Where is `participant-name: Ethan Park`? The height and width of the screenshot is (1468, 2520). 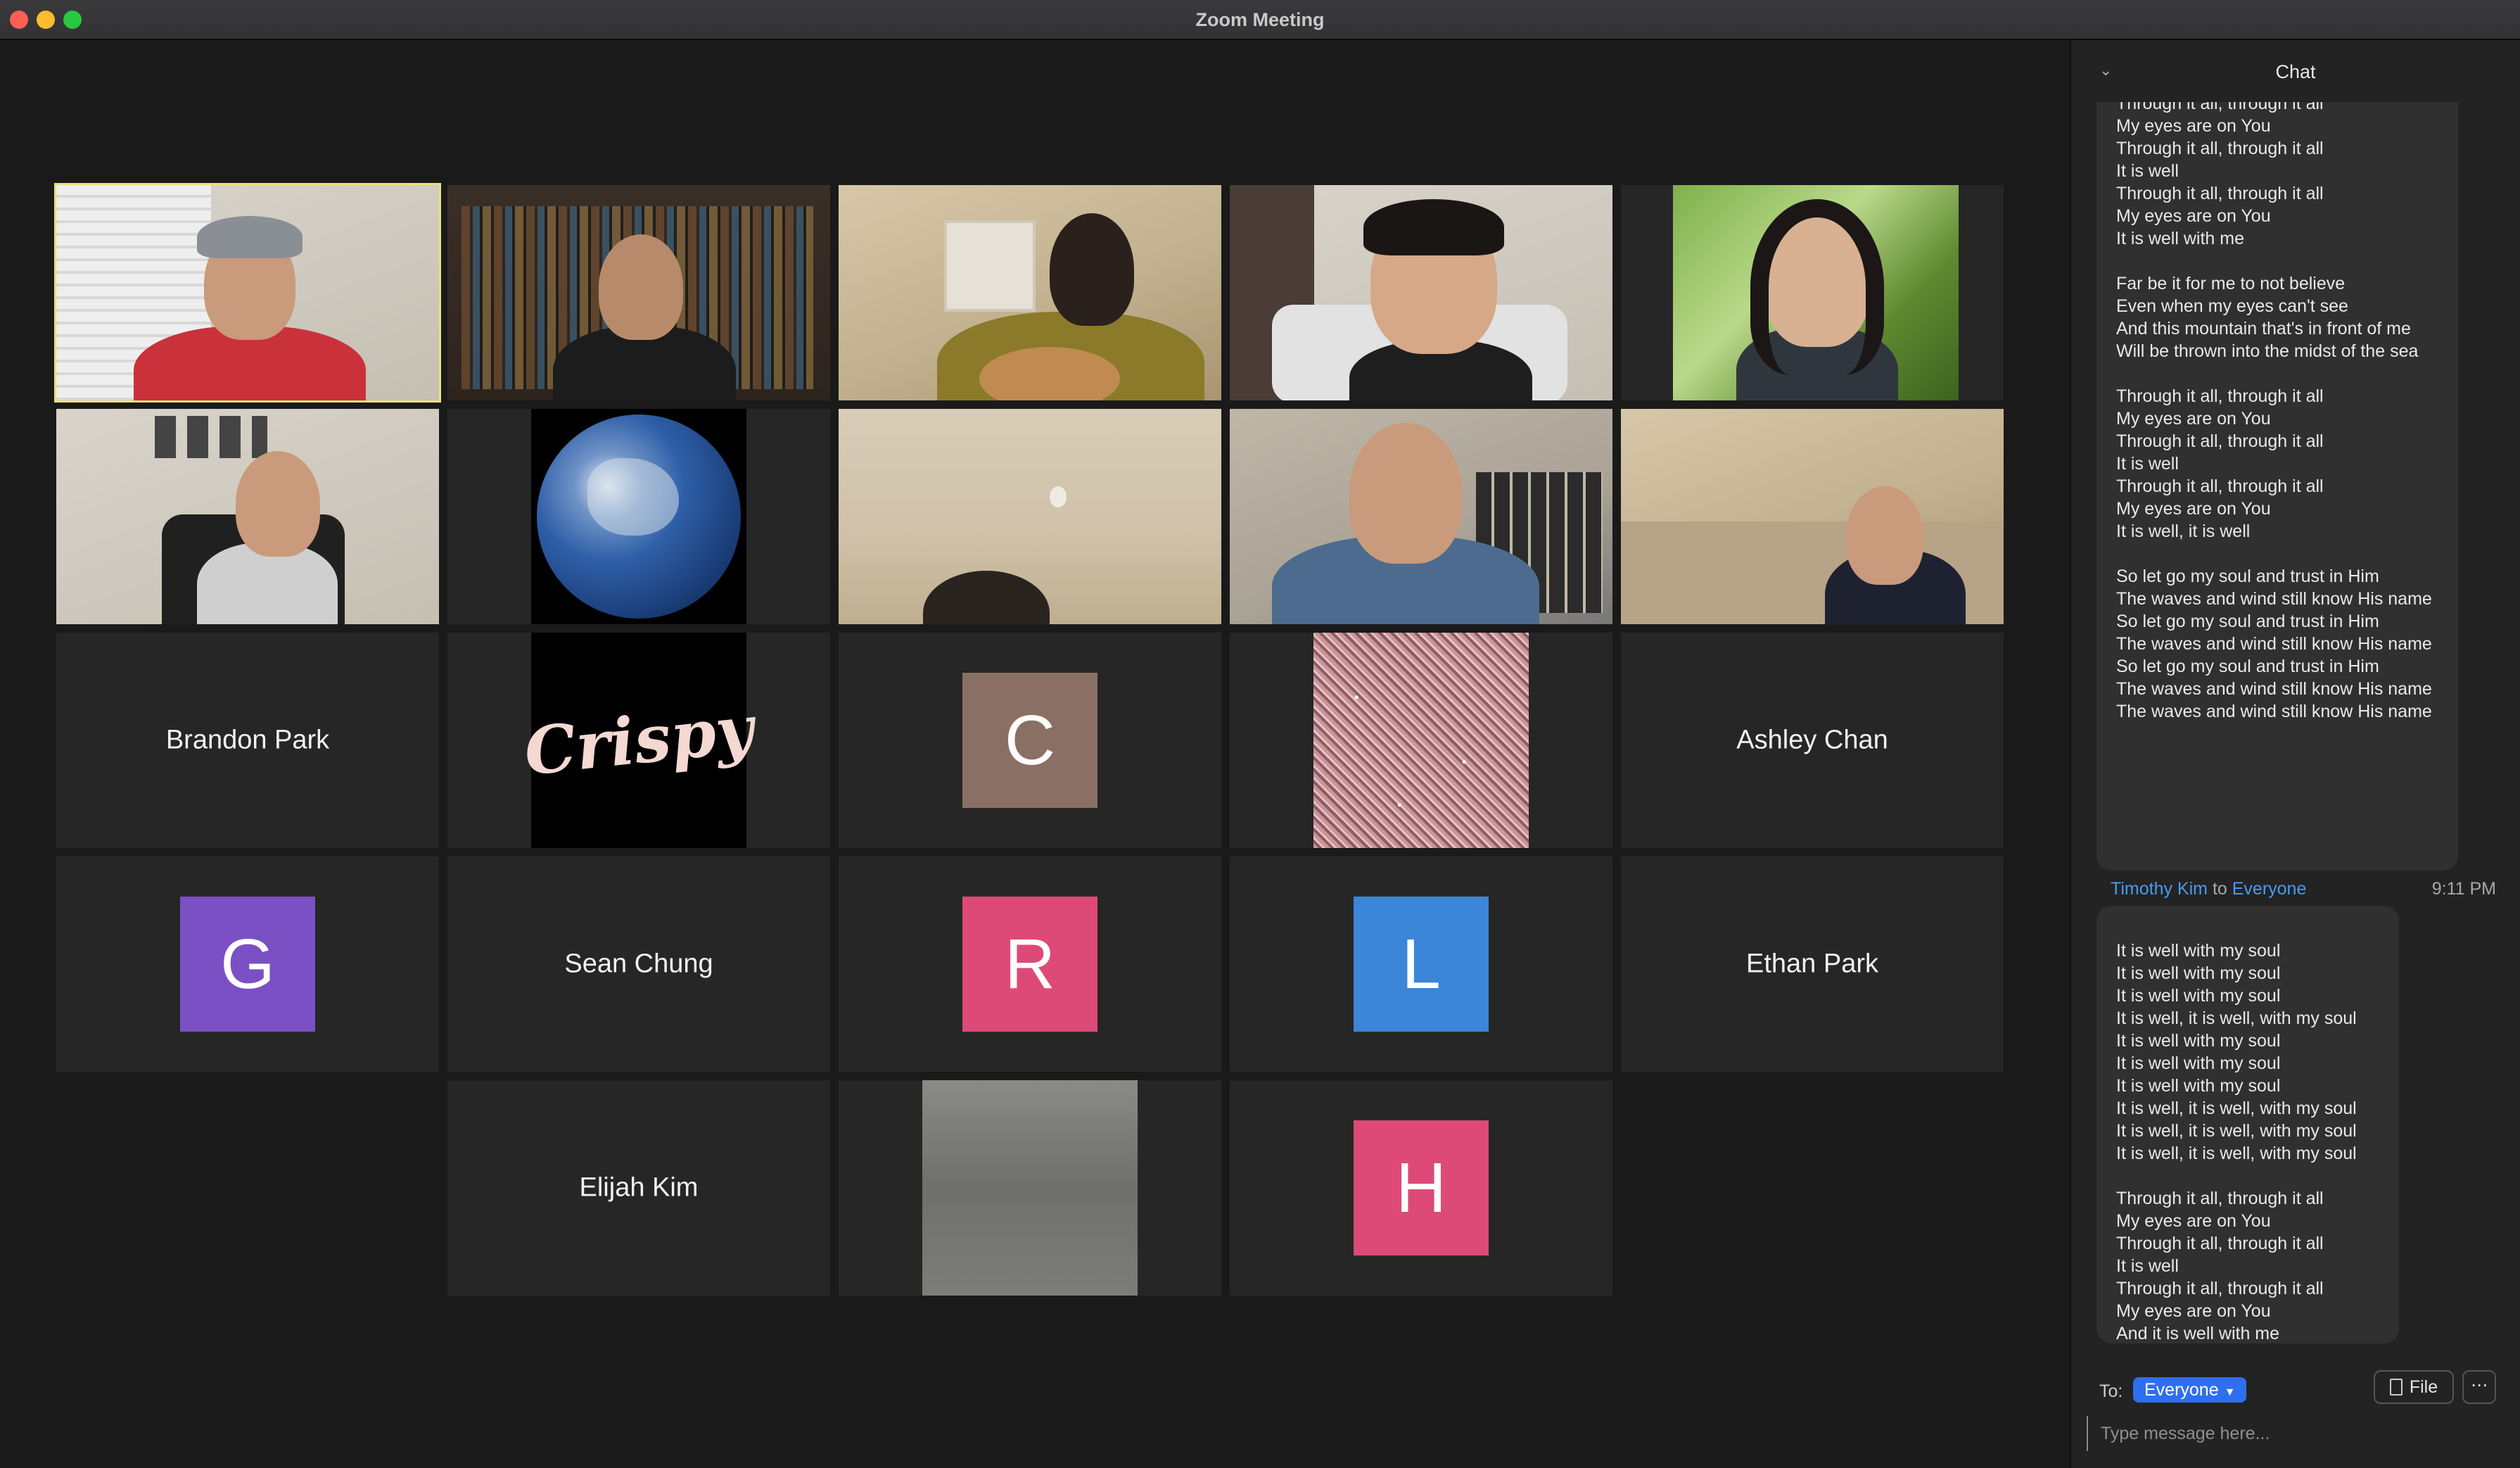
participant-name: Ethan Park is located at coordinates (1812, 964).